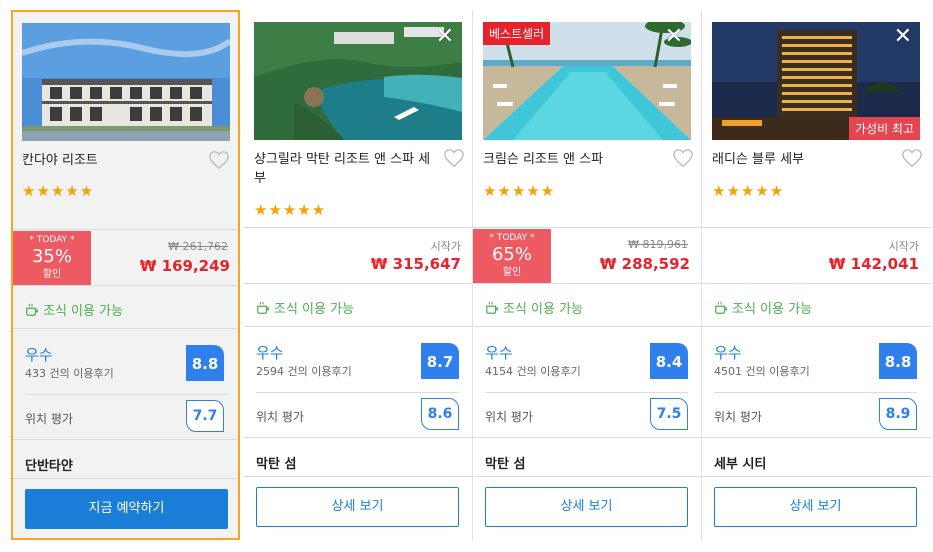 The height and width of the screenshot is (552, 933). What do you see at coordinates (873, 264) in the screenshot?
I see `price: ₩ 142,041` at bounding box center [873, 264].